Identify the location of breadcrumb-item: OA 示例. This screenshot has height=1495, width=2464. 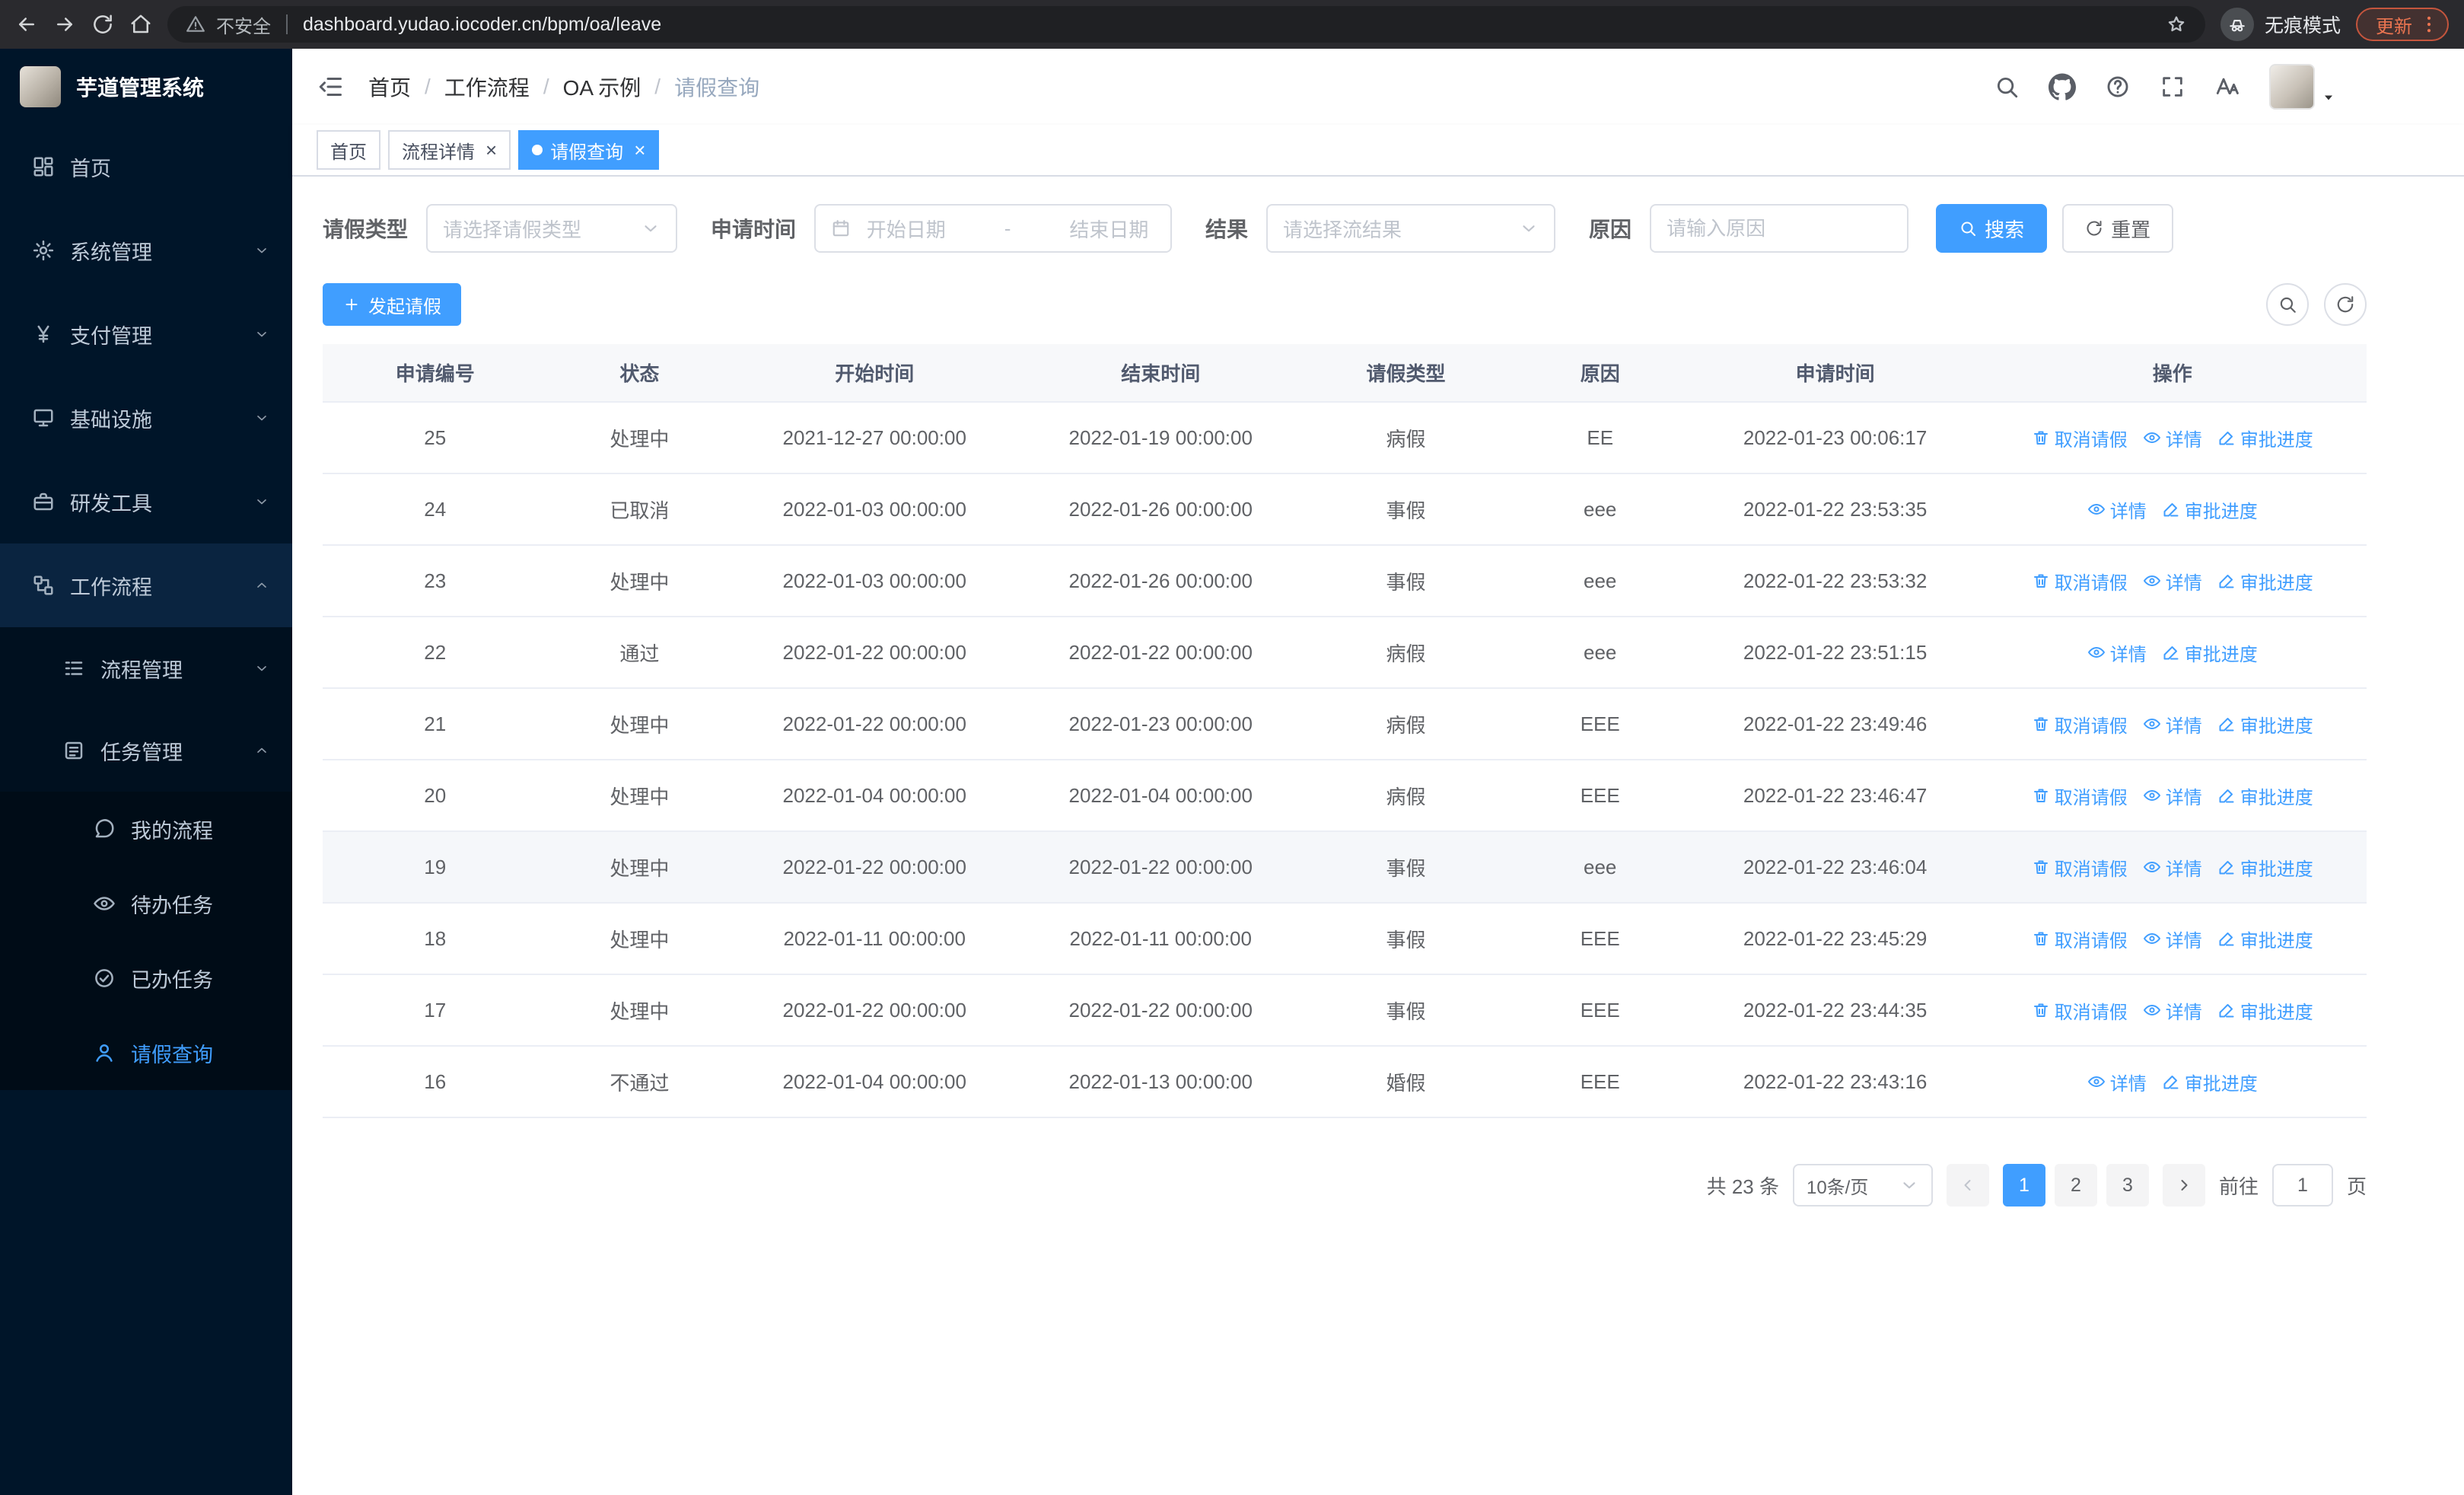
(602, 87).